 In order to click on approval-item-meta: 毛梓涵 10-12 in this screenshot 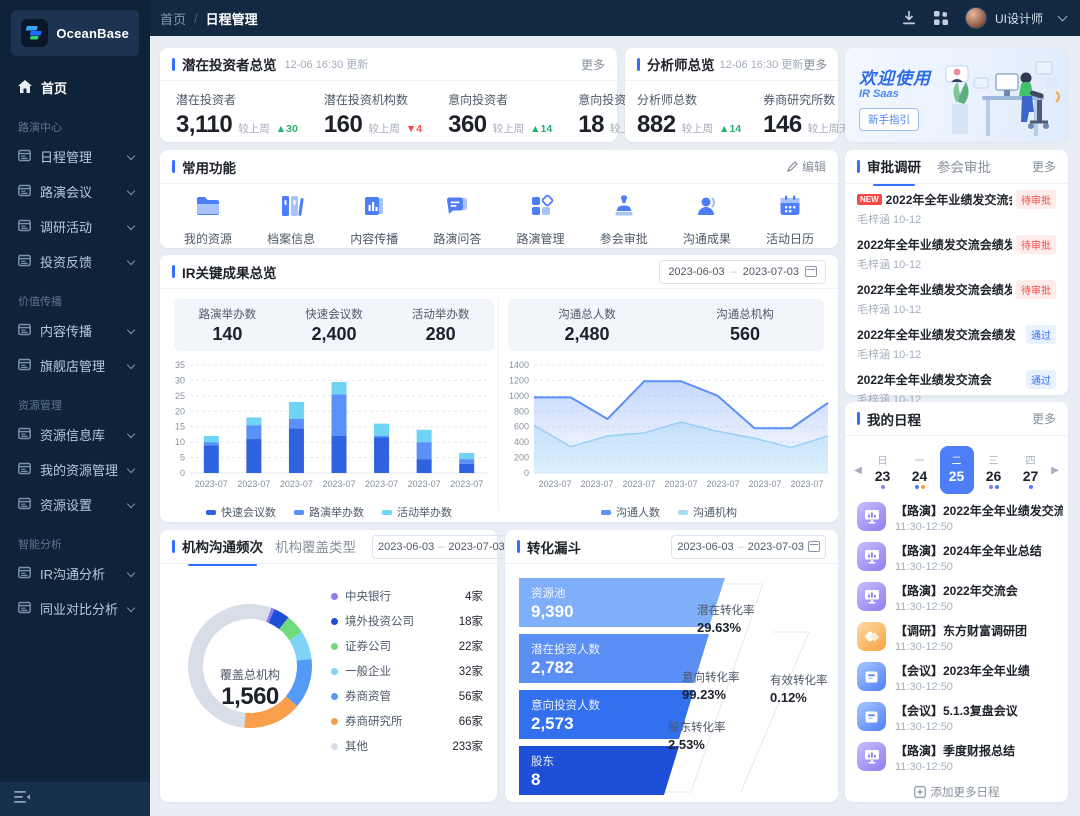, I will do `click(889, 310)`.